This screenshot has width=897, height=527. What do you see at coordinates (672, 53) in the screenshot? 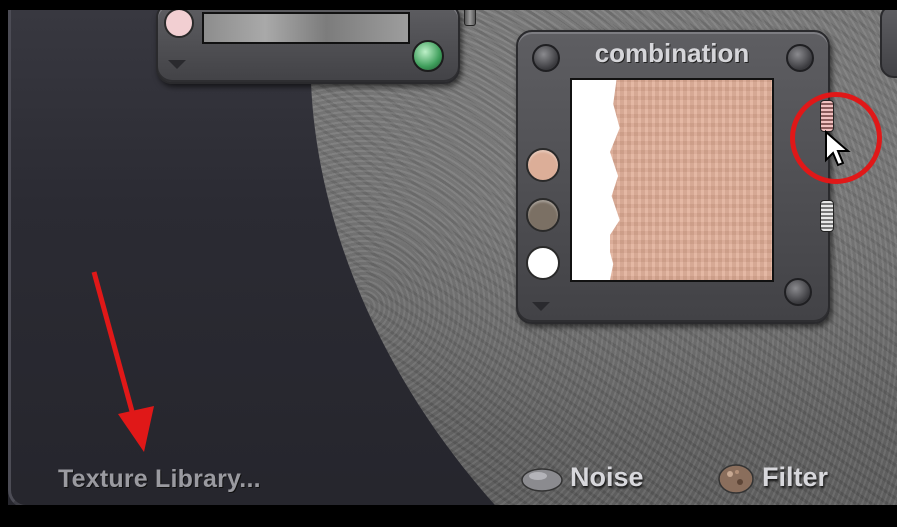
I see `combination-node-title: combination` at bounding box center [672, 53].